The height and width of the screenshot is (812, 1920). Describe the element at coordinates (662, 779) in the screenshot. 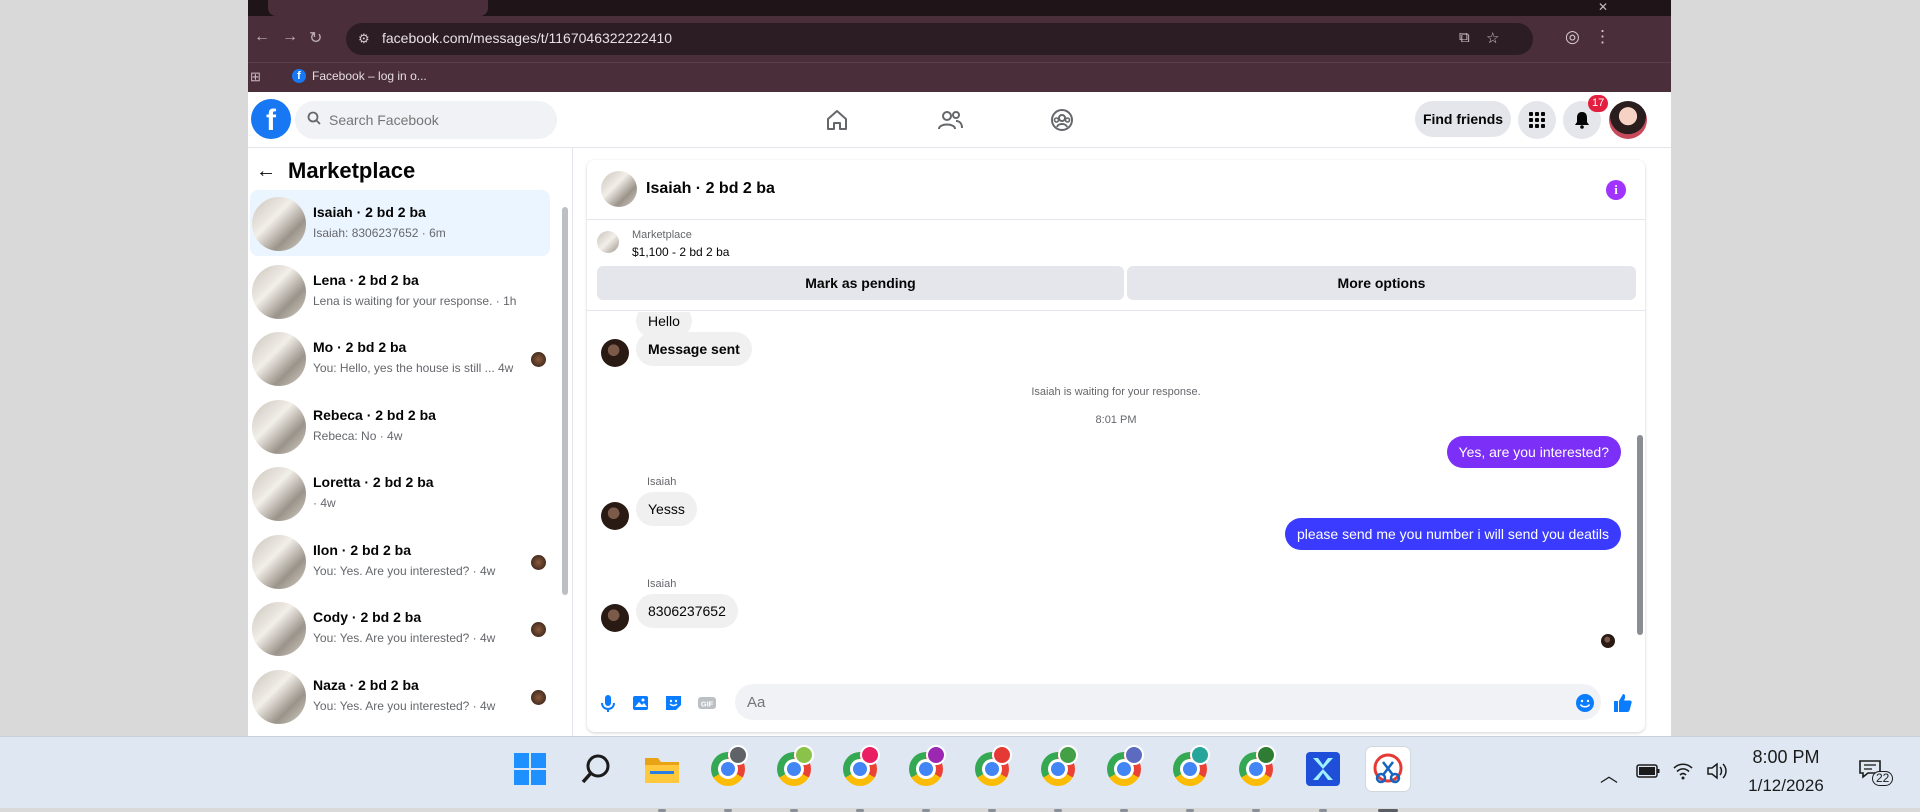

I see `file-explorer-icon` at that location.